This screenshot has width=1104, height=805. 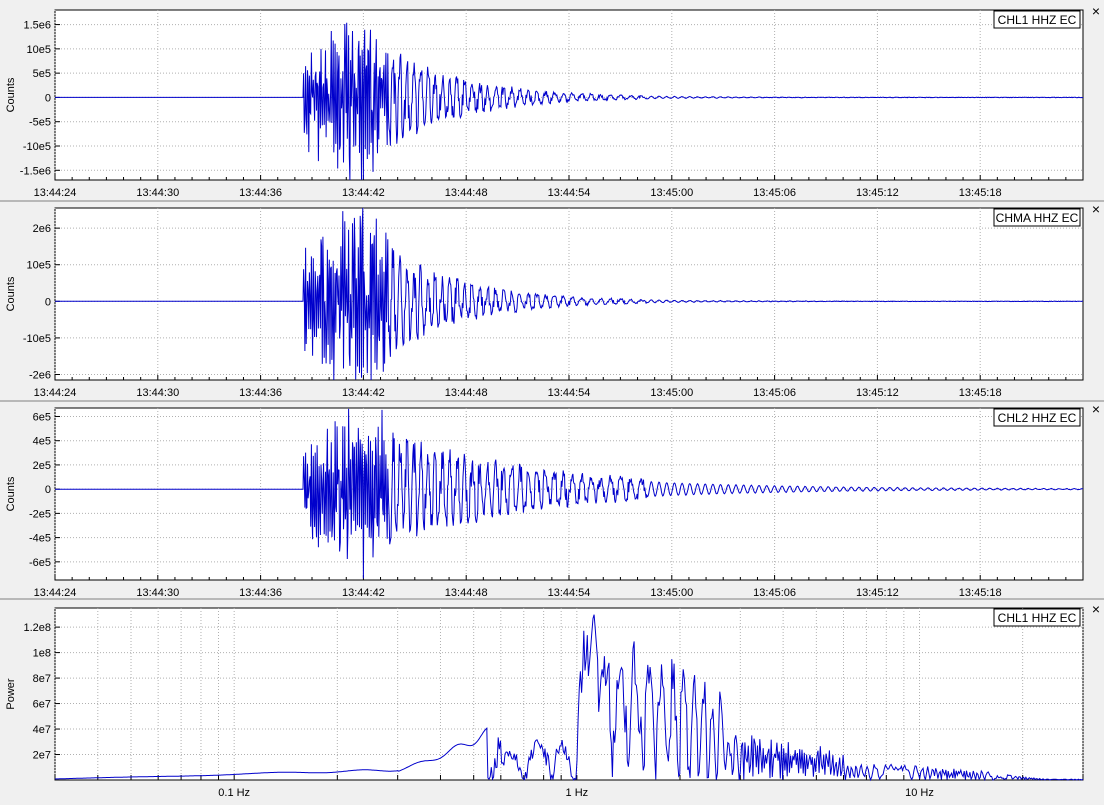 I want to click on y-tick-label: 1.2e8, so click(x=37, y=628).